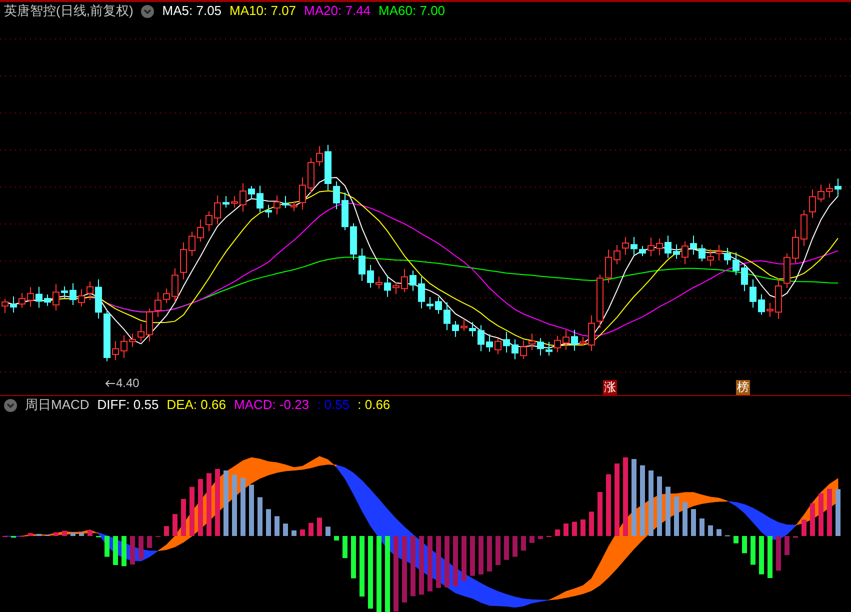 This screenshot has height=612, width=851. Describe the element at coordinates (374, 405) in the screenshot. I see `legend-value: : 0.66` at that location.